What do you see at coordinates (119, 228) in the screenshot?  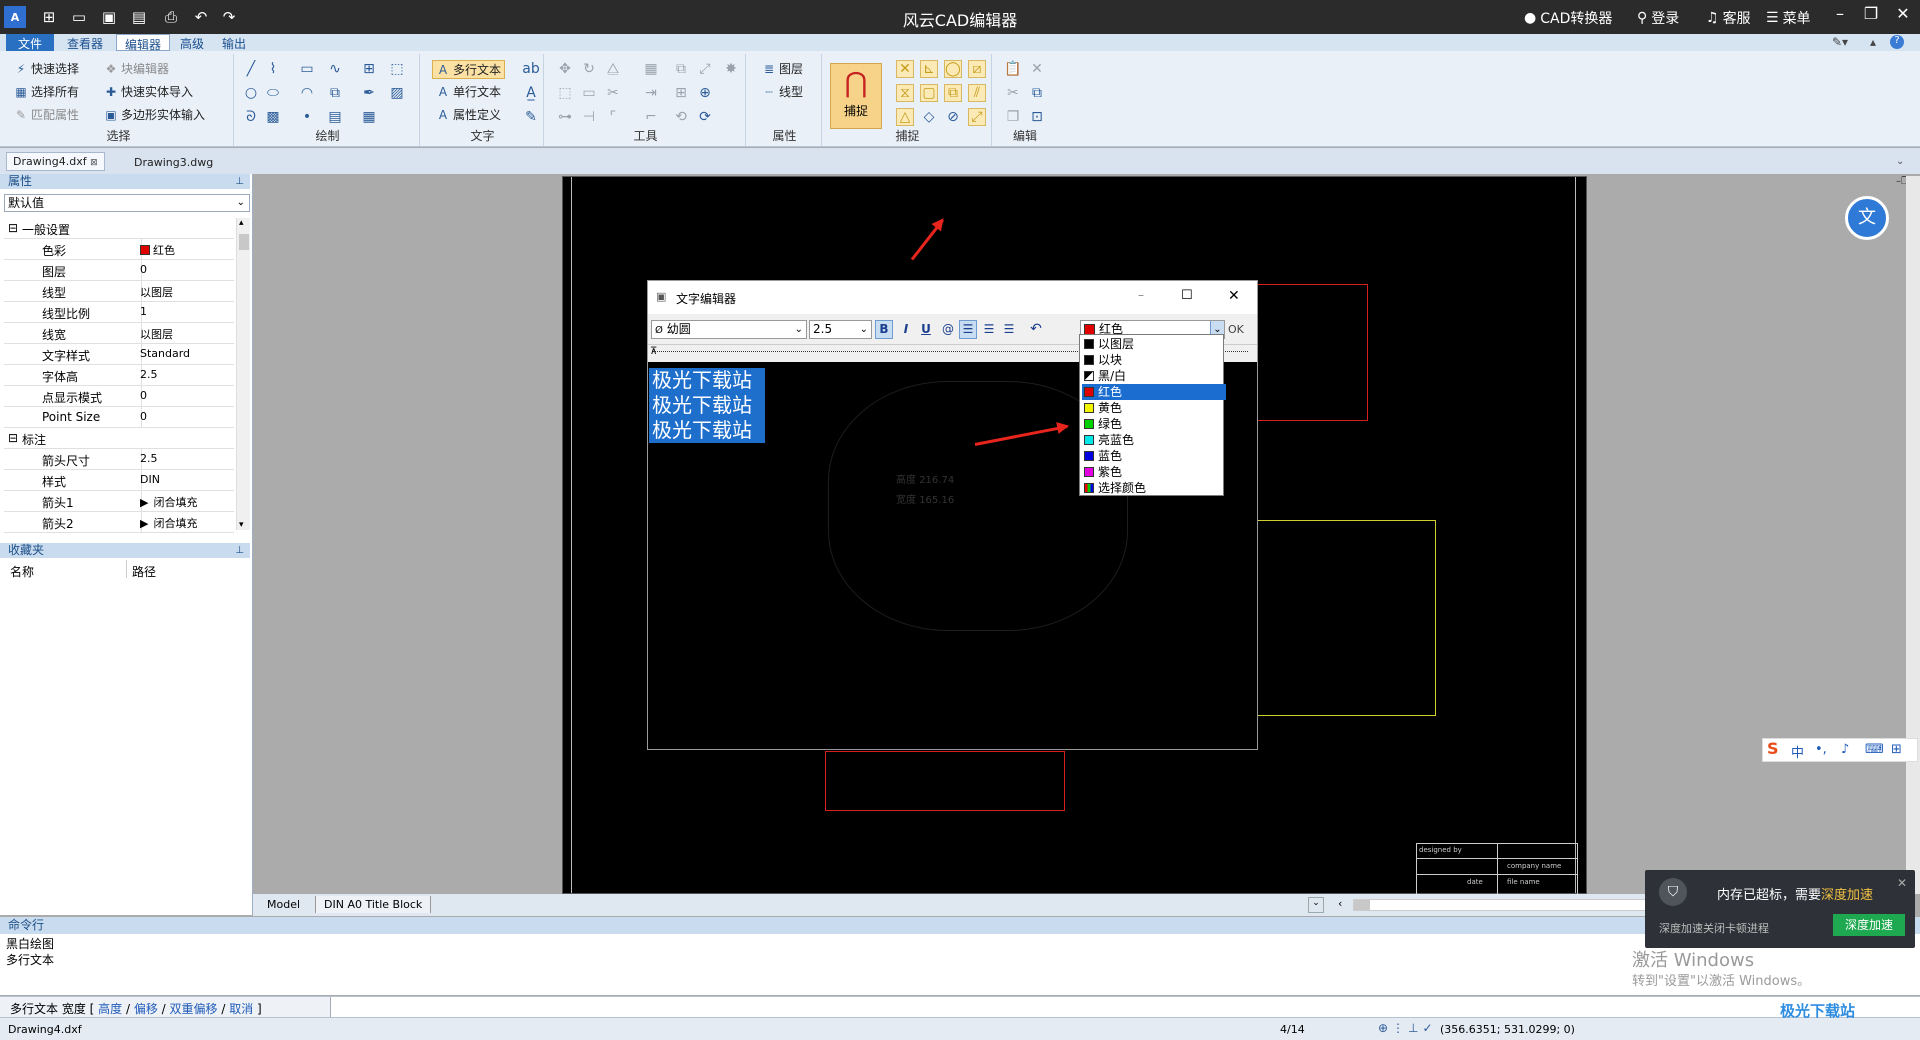 I see `section-general: ⊟ 一般设置` at bounding box center [119, 228].